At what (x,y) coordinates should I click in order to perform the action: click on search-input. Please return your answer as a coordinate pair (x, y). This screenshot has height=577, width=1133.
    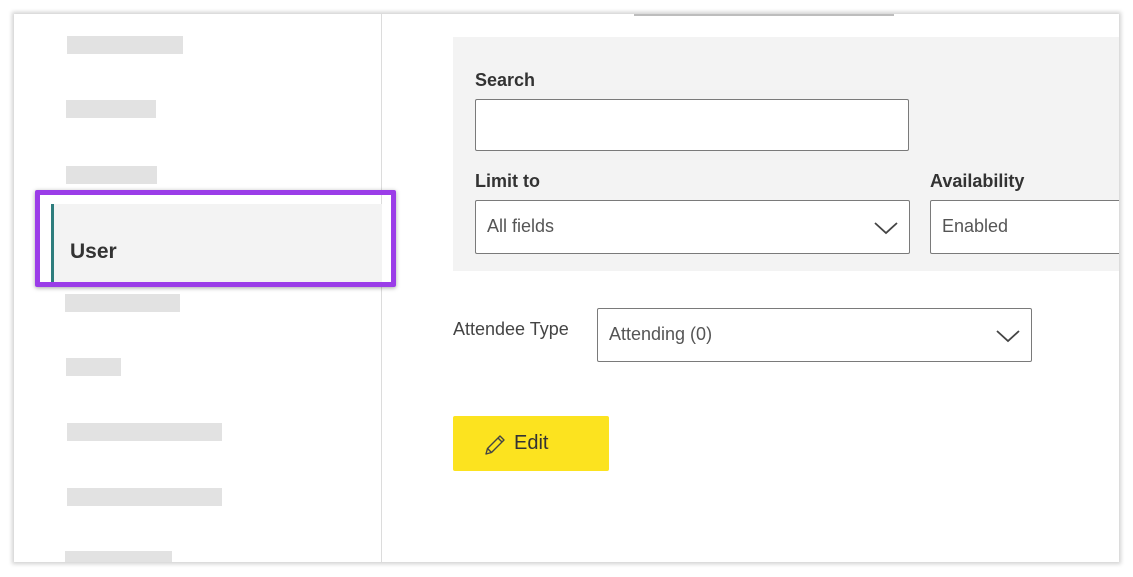
    Looking at the image, I should click on (692, 125).